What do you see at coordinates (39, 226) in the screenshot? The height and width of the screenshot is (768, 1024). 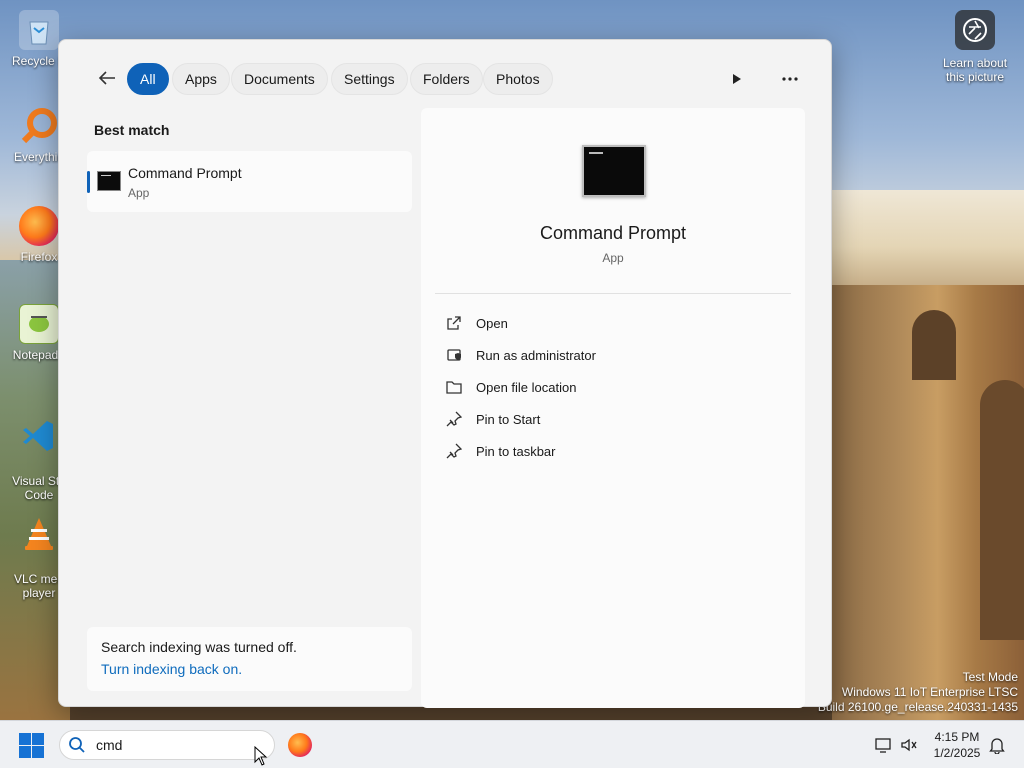 I see `firefox-icon` at bounding box center [39, 226].